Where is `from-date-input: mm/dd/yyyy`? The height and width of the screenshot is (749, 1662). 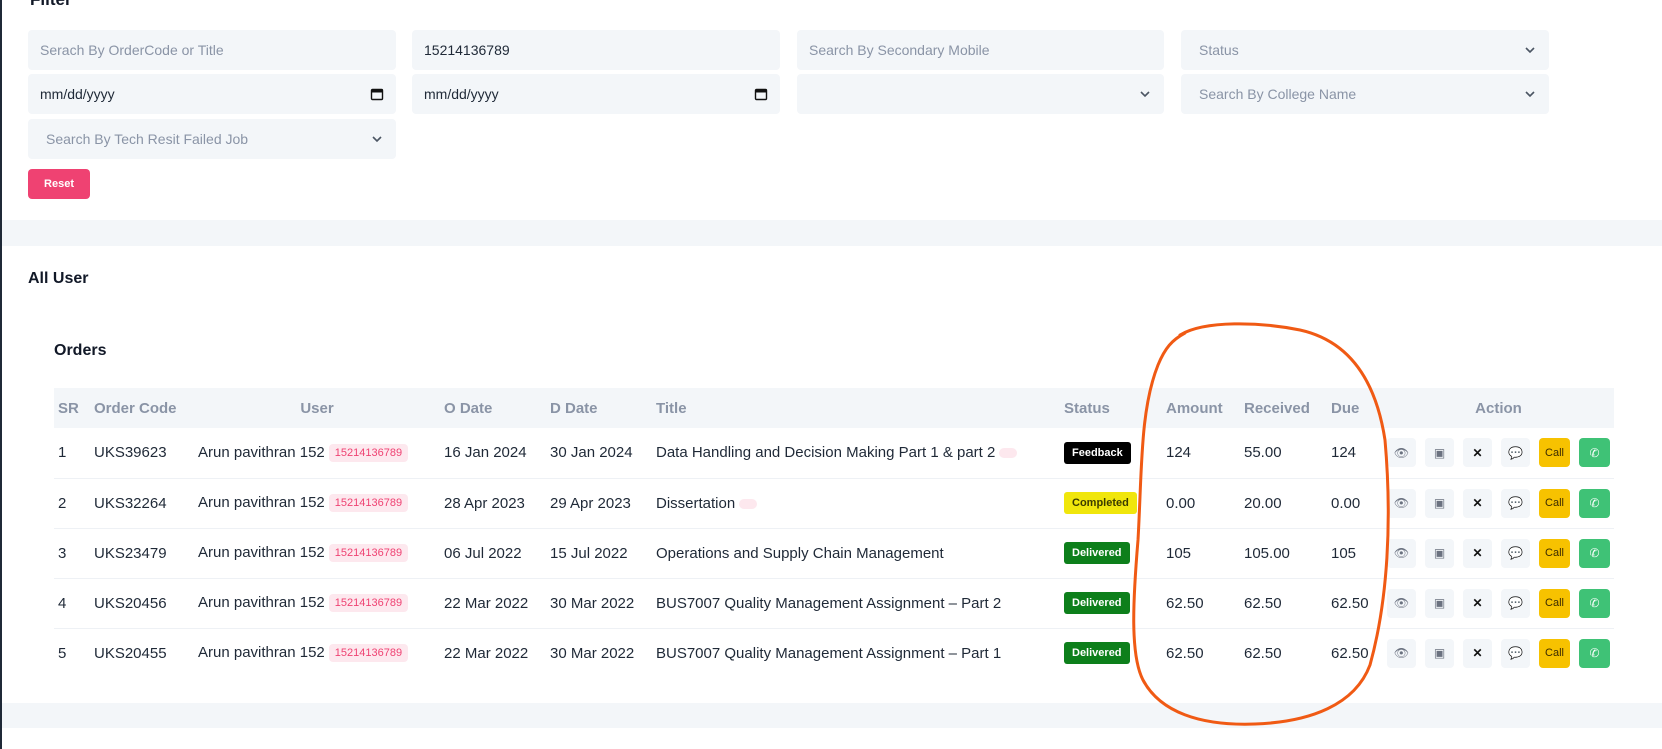
from-date-input: mm/dd/yyyy is located at coordinates (212, 94).